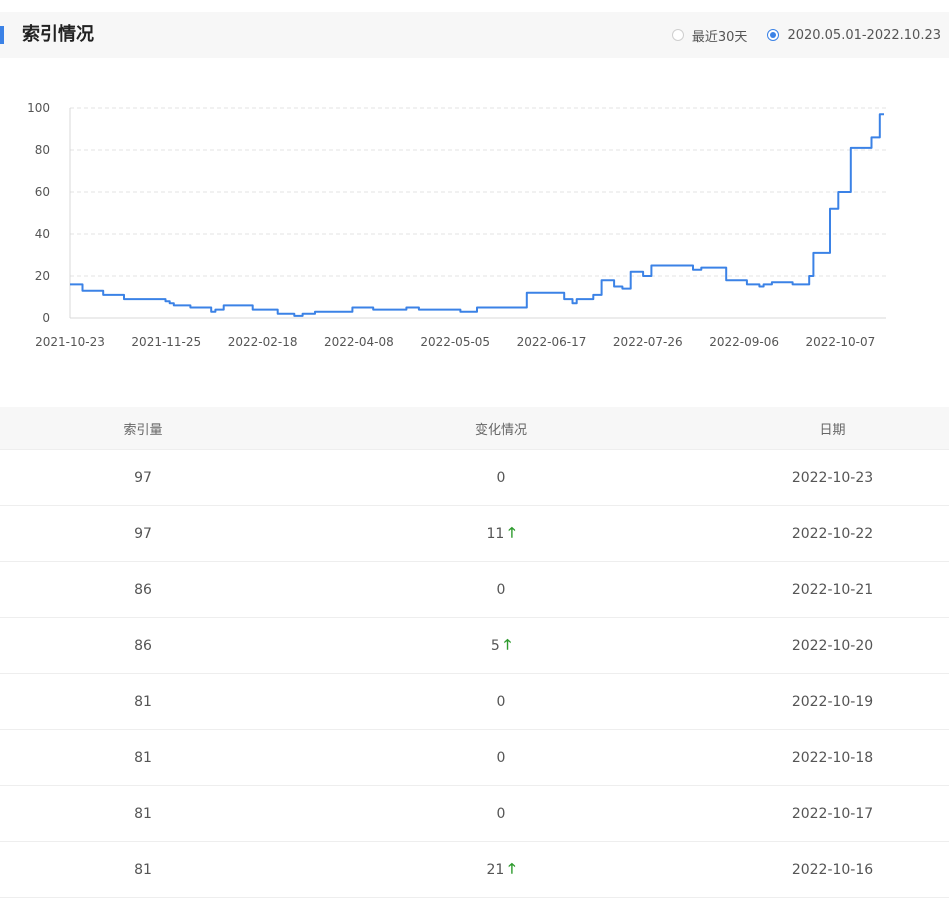  I want to click on table-row: 81 0 2022-10-19, so click(474, 702).